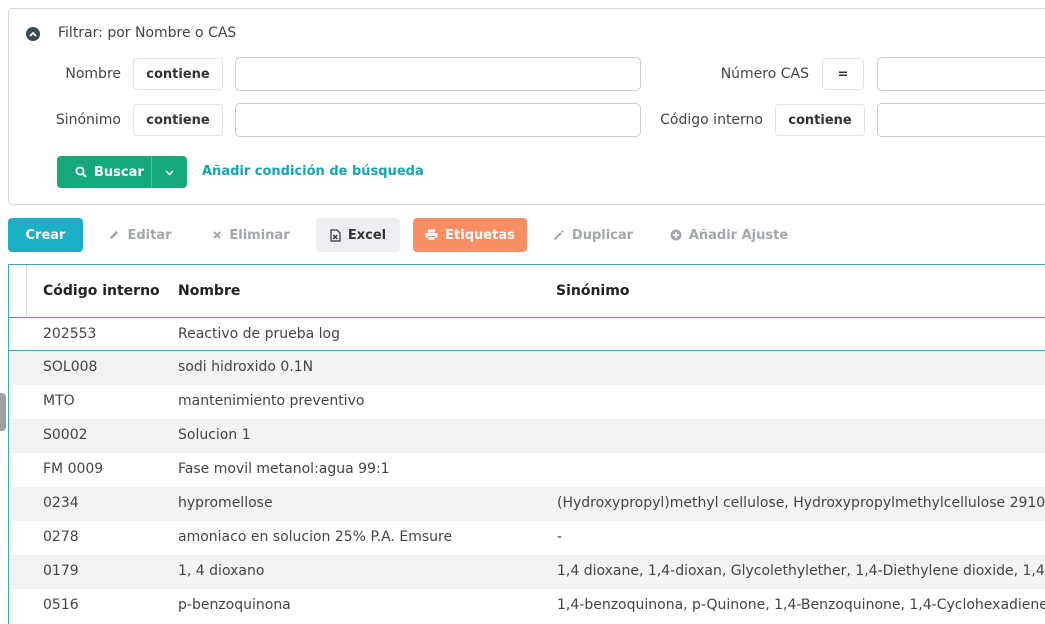 This screenshot has width=1045, height=624. Describe the element at coordinates (70, 367) in the screenshot. I see `cell-codigo: SOL008` at that location.